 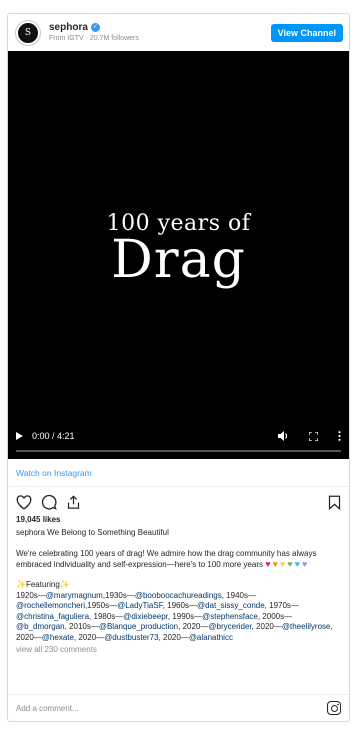 I want to click on mention-link: @dustbuster73, so click(x=131, y=637).